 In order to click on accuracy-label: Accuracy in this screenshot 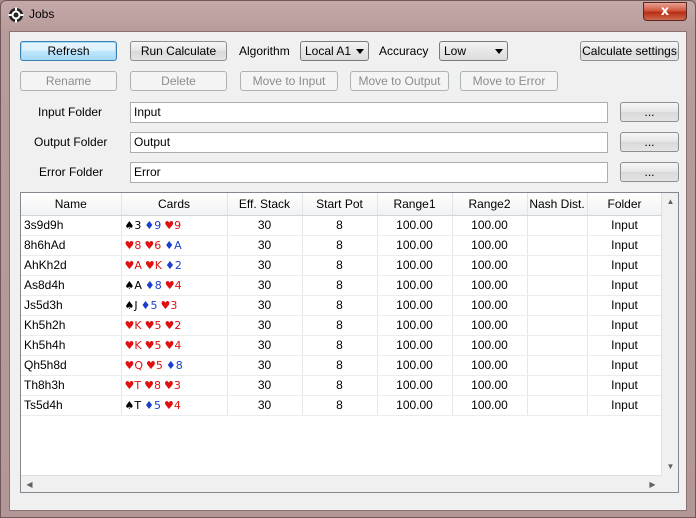, I will do `click(404, 51)`.